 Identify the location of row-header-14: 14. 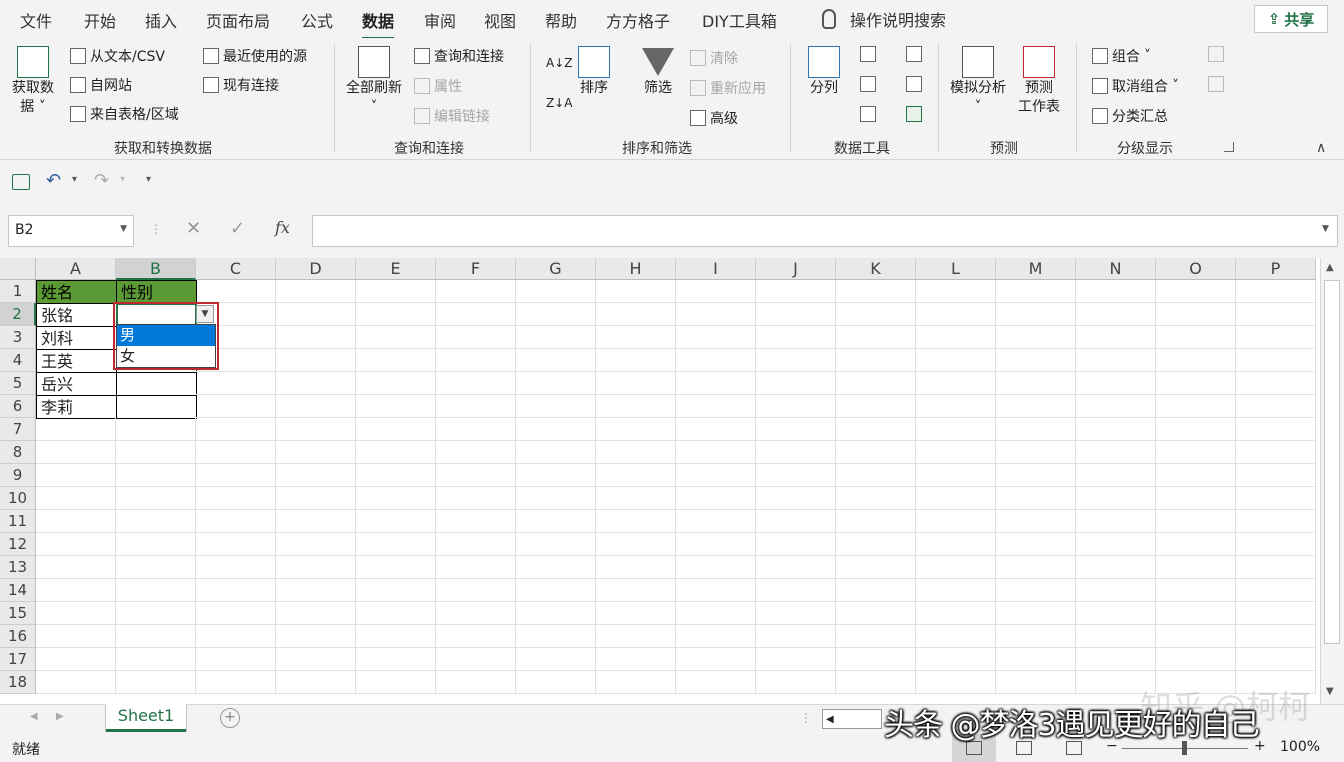
(18, 590).